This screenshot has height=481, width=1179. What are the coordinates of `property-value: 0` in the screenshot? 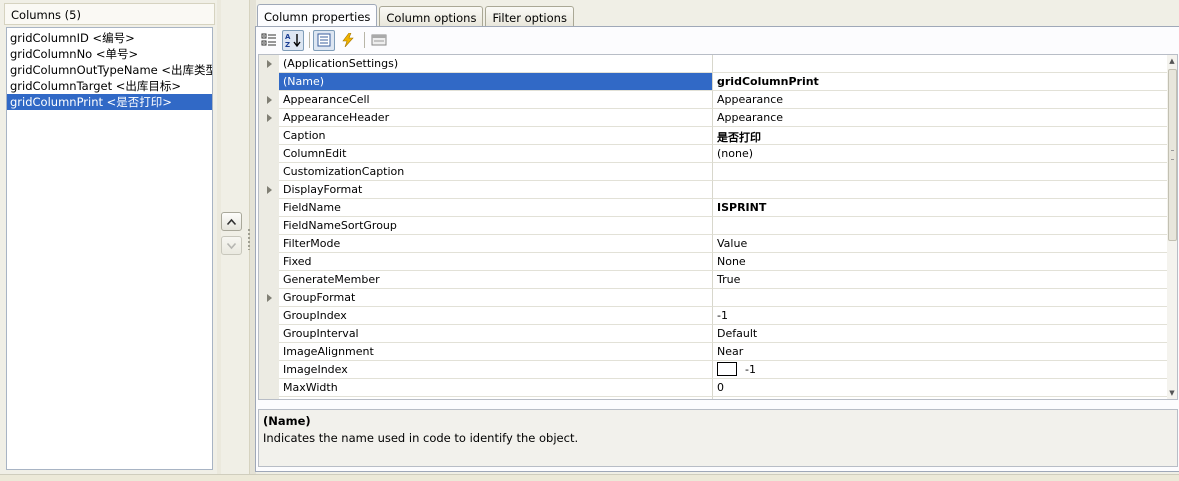 It's located at (945, 388).